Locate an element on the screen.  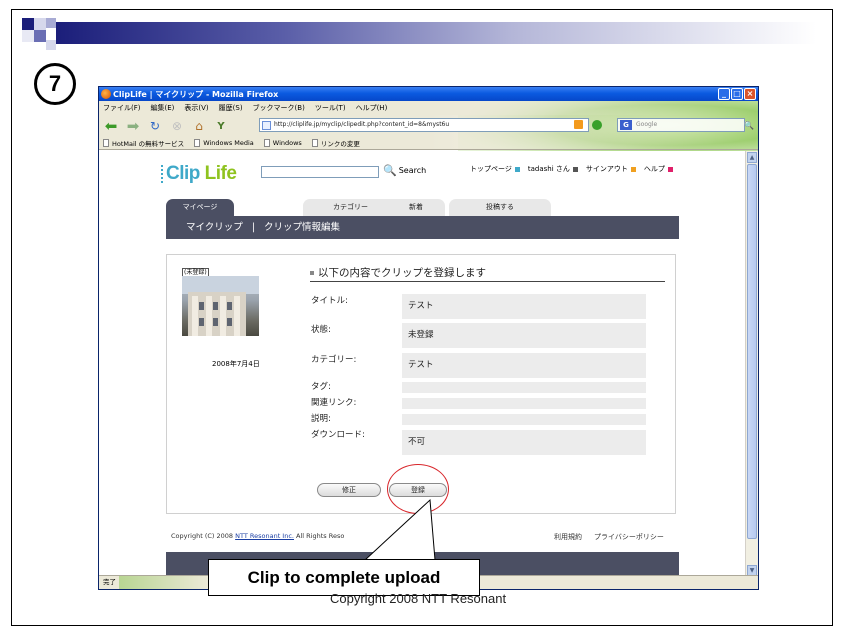
bookmark-label: Windows is located at coordinates (287, 143).